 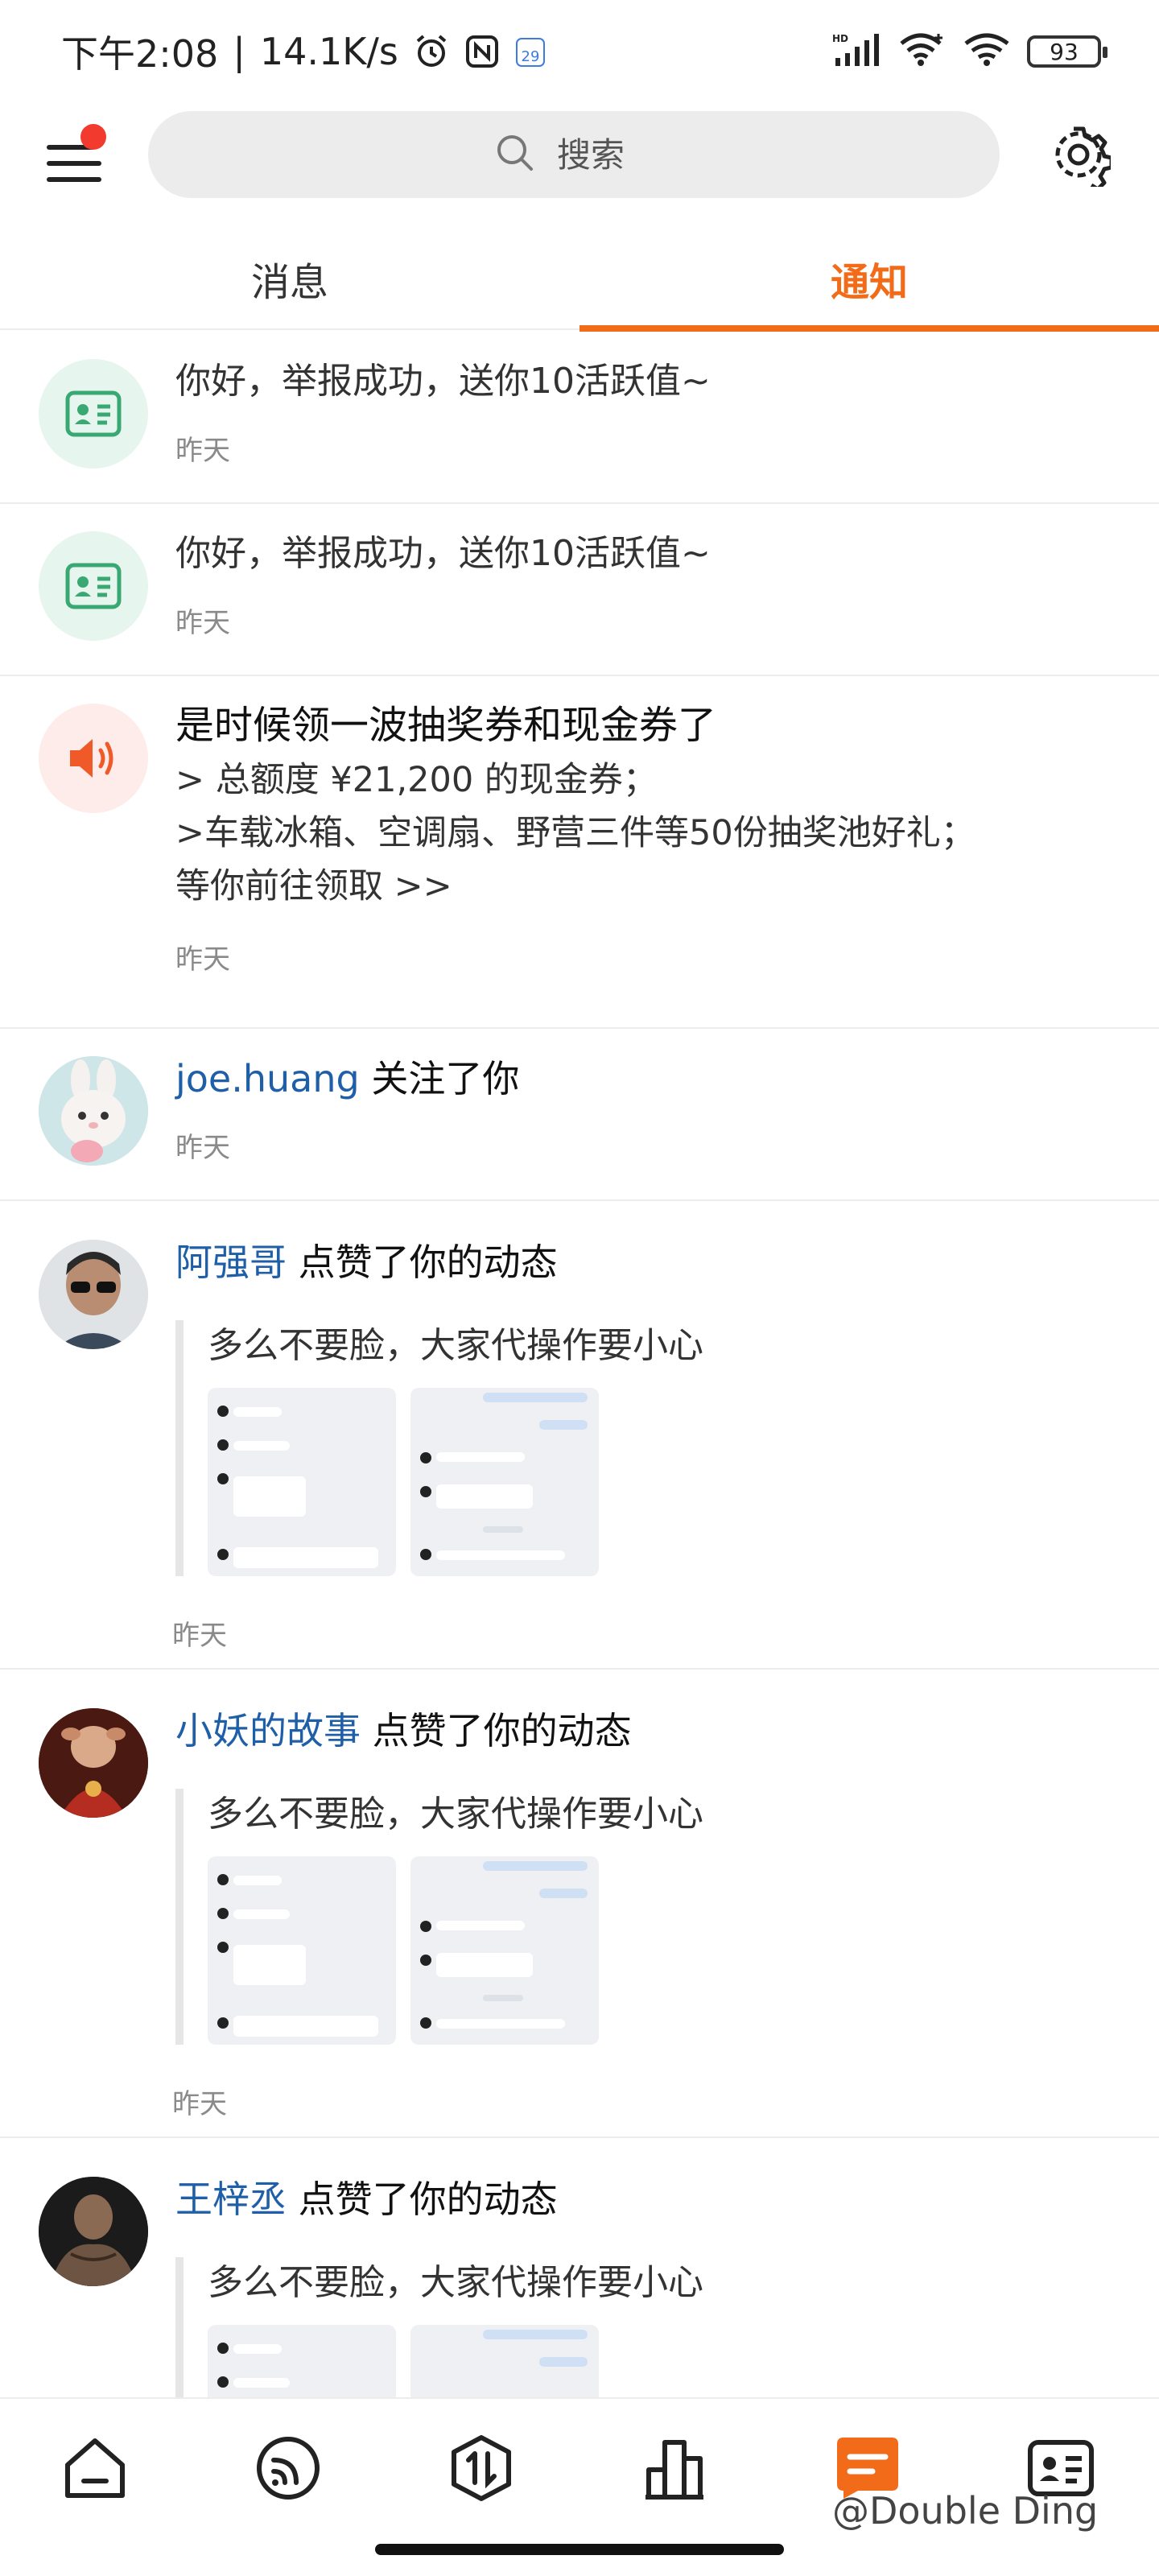 I want to click on user-link: 小妖的故事, so click(x=268, y=1730).